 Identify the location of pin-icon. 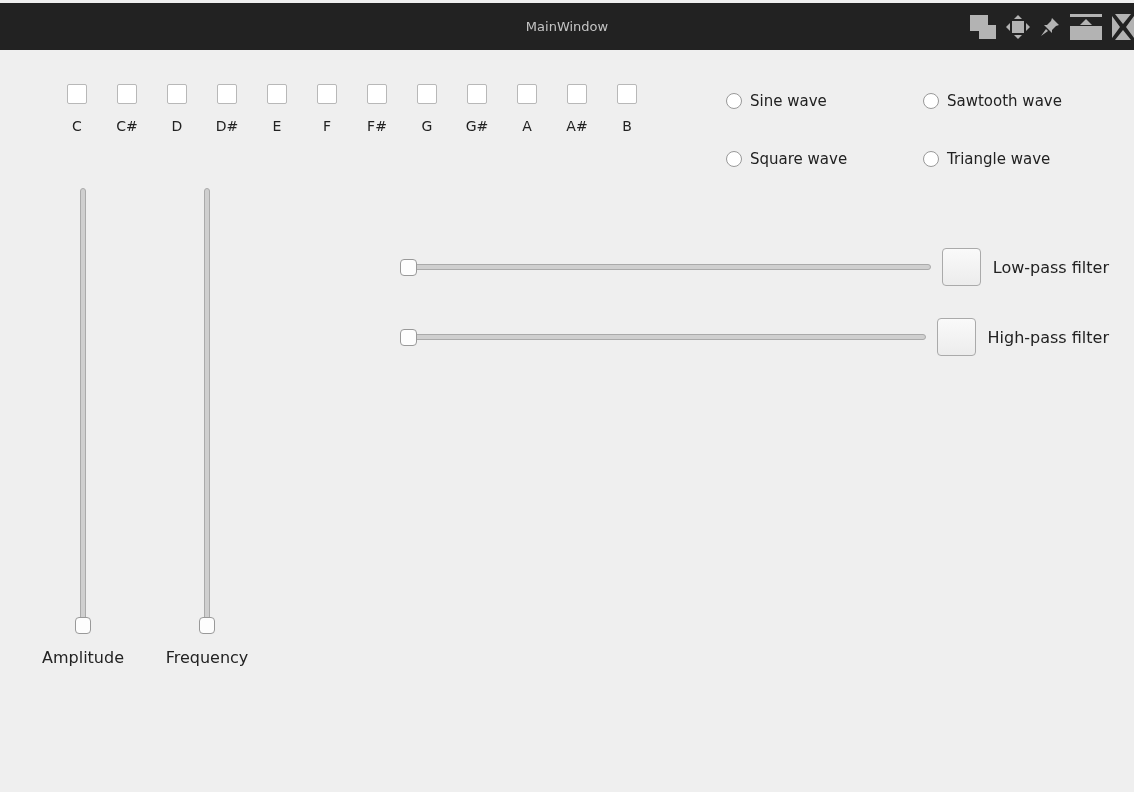
(1050, 26).